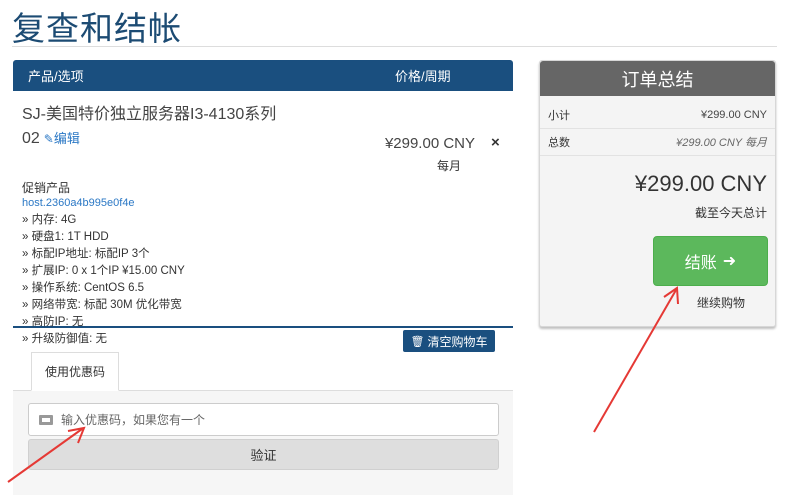 The image size is (791, 495). What do you see at coordinates (730, 213) in the screenshot?
I see `due-today-label: 截至今天总计` at bounding box center [730, 213].